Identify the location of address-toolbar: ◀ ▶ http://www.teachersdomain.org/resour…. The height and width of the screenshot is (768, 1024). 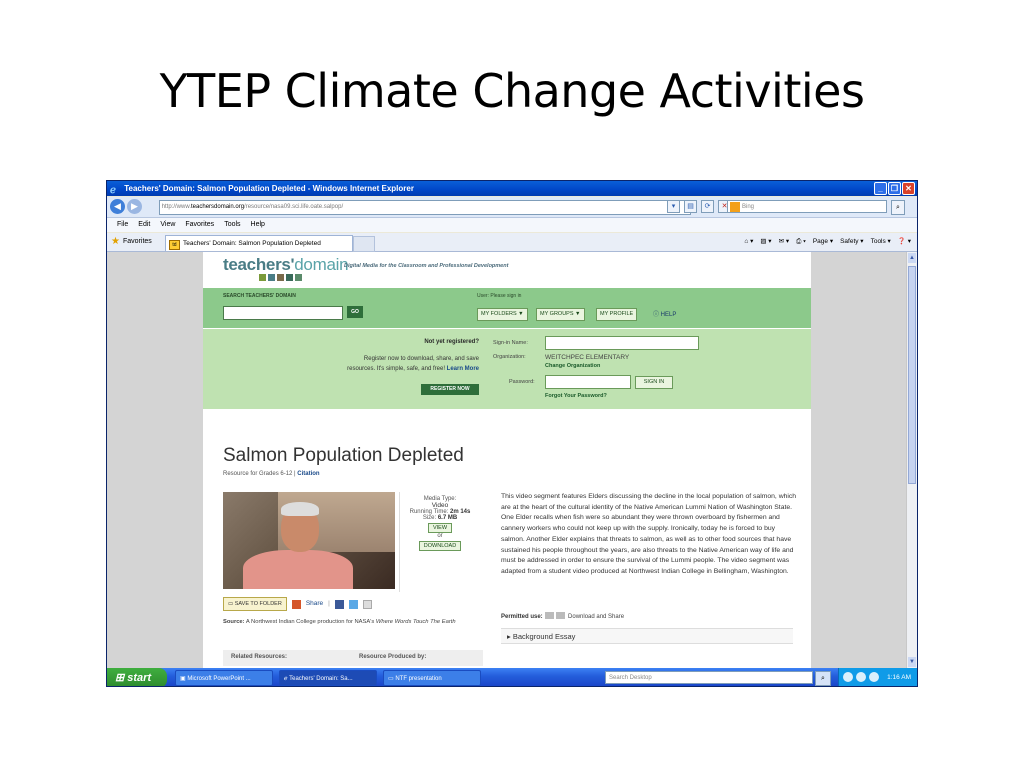
(512, 207).